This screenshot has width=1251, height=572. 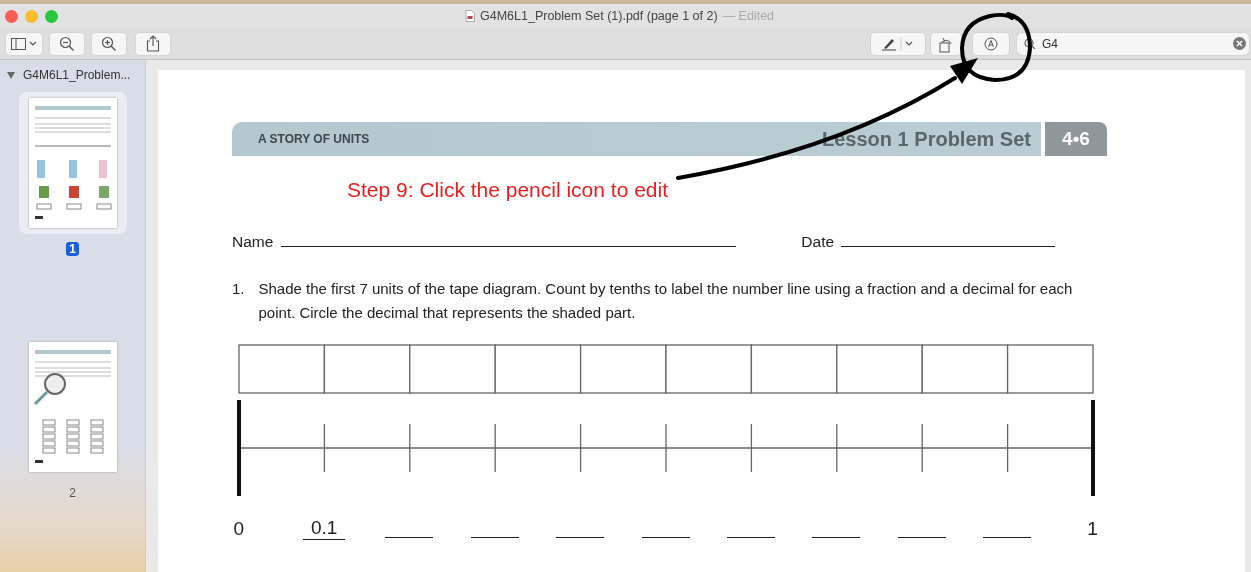 What do you see at coordinates (599, 16) in the screenshot?
I see `window-title: G4M6L1_Problem Set (1).pdf (page 1 of 2)` at bounding box center [599, 16].